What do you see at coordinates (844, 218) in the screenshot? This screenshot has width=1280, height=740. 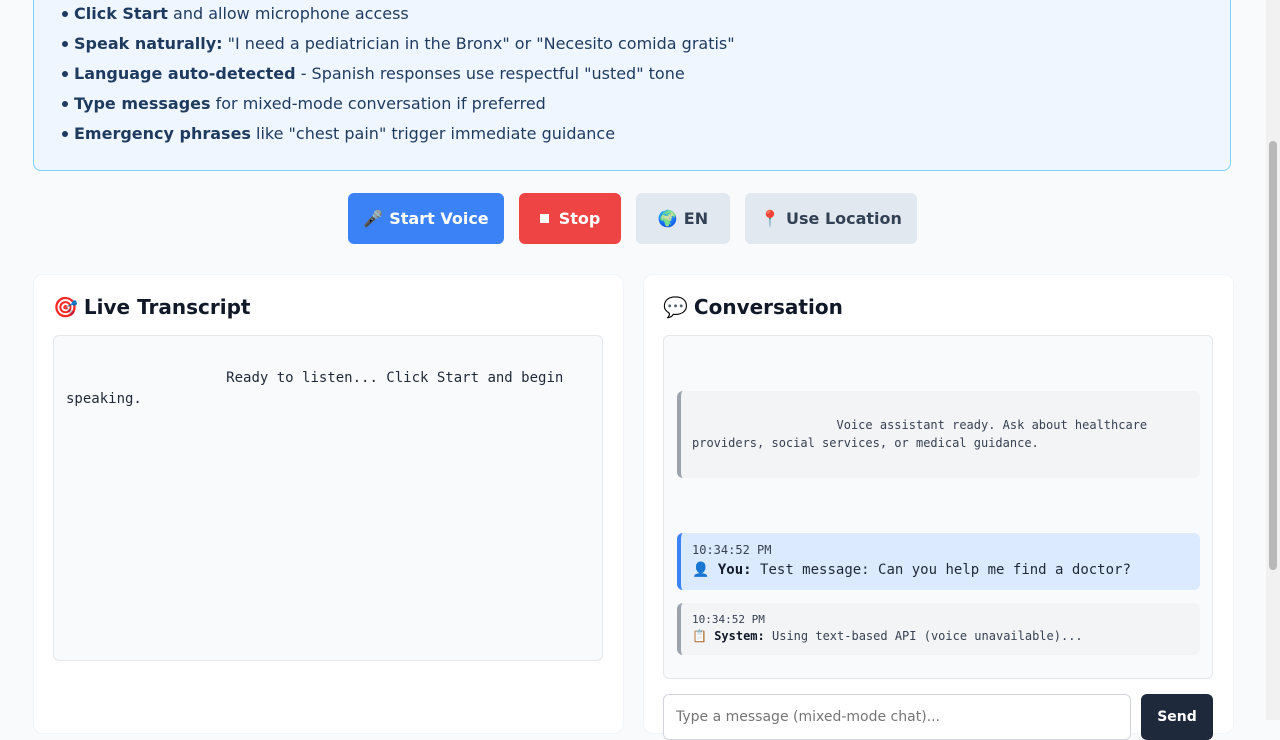 I see `use-location-label: Use Location` at bounding box center [844, 218].